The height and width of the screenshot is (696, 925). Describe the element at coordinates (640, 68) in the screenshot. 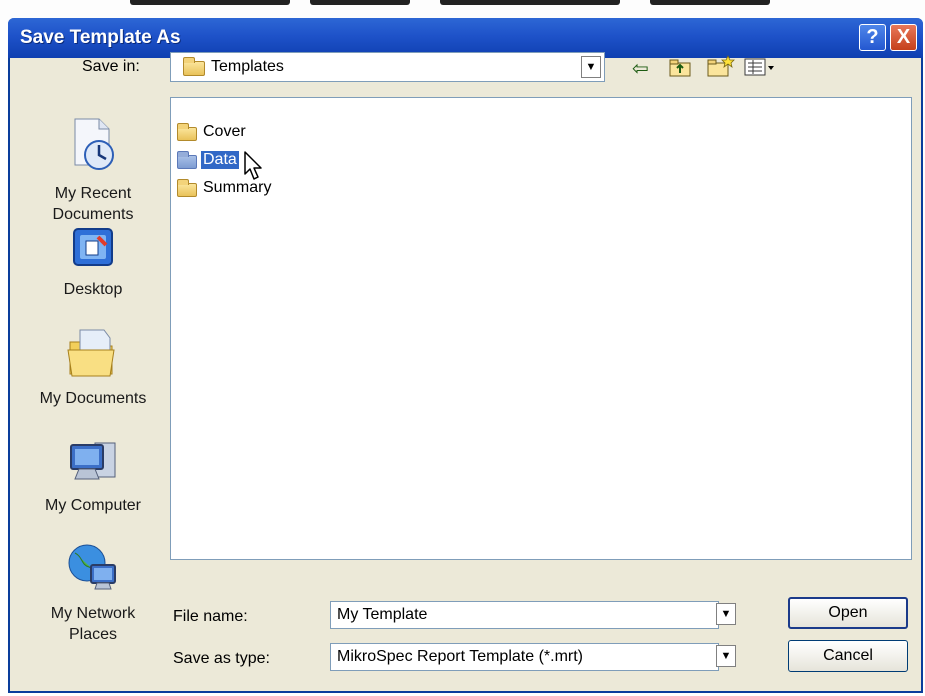

I see `back-arrow-icon: ⇦` at that location.